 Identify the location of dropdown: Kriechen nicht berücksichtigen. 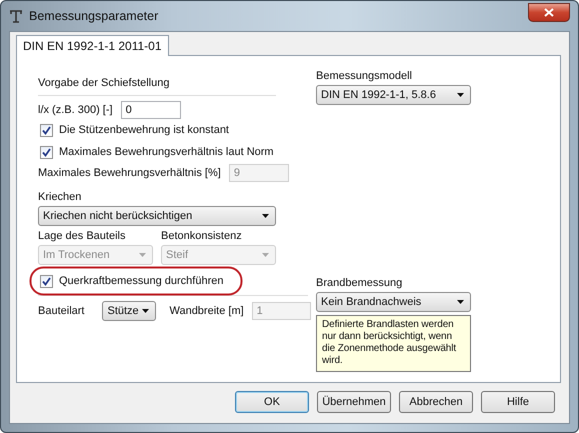
(157, 216).